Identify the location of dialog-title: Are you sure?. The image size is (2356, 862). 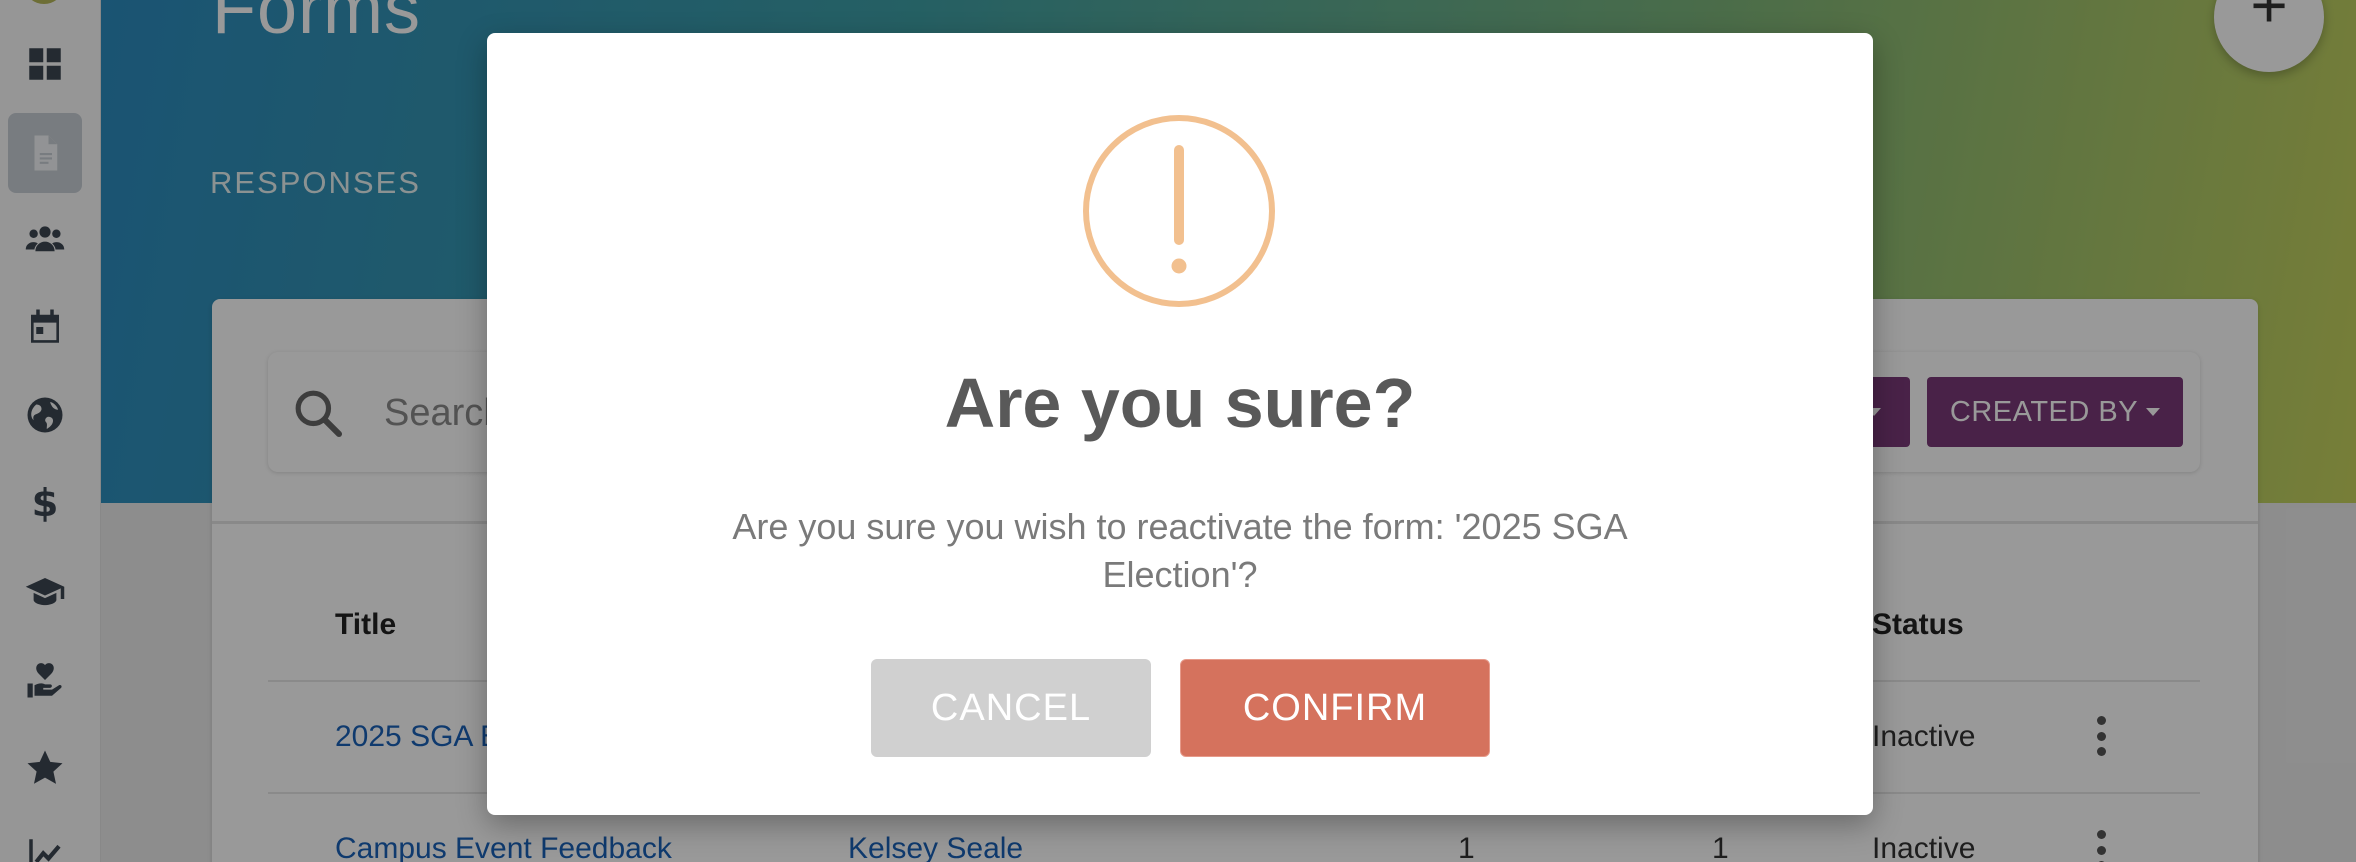
(1180, 403).